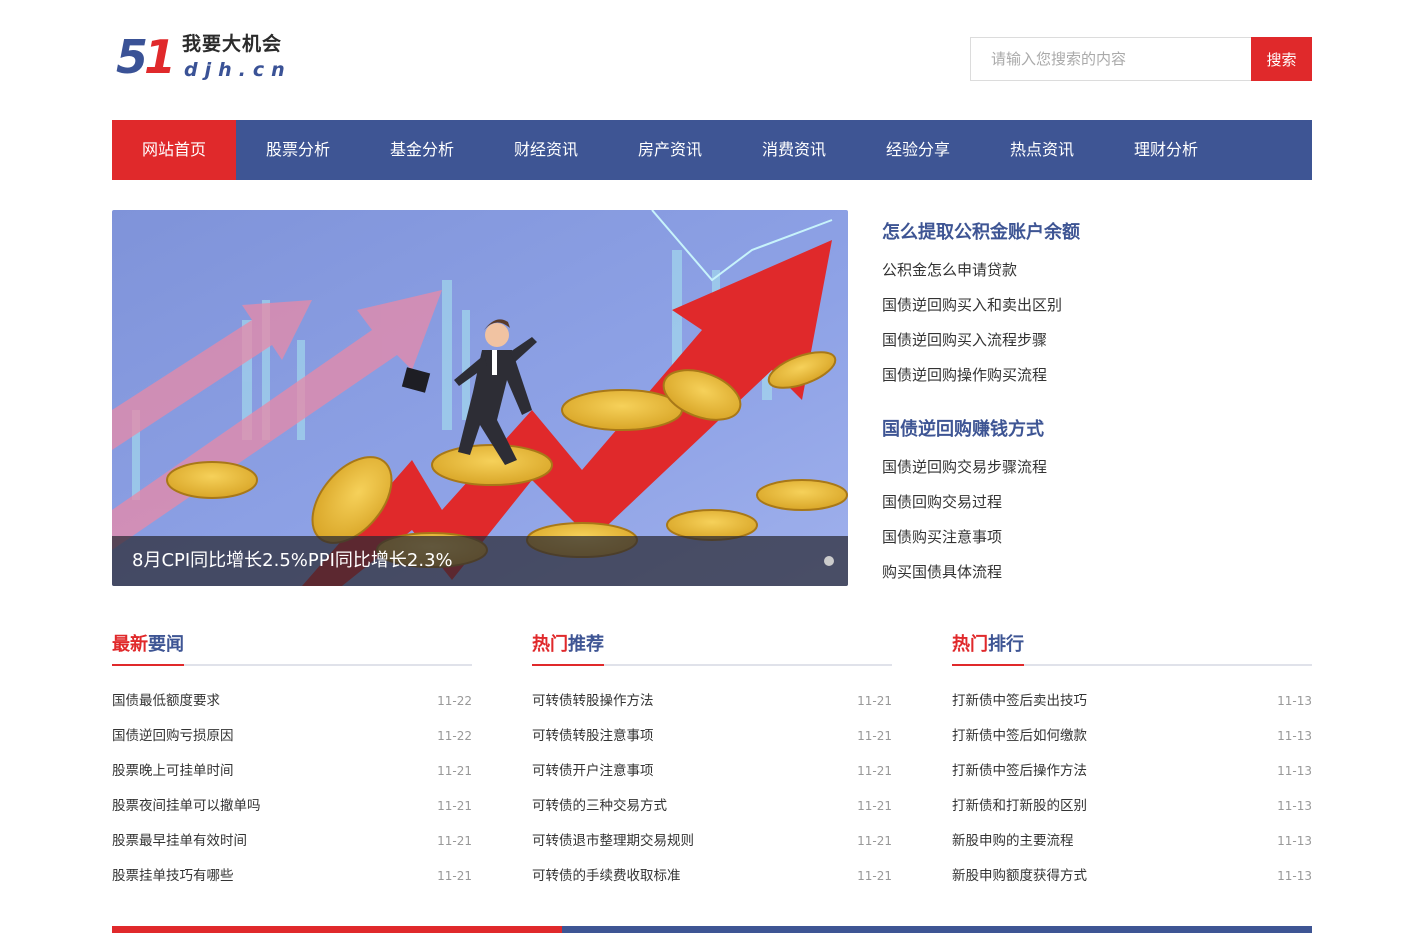 This screenshot has height=933, width=1424. Describe the element at coordinates (292, 806) in the screenshot. I see `list-item: 股票夜间挂单可以撤单吗 11-21` at that location.